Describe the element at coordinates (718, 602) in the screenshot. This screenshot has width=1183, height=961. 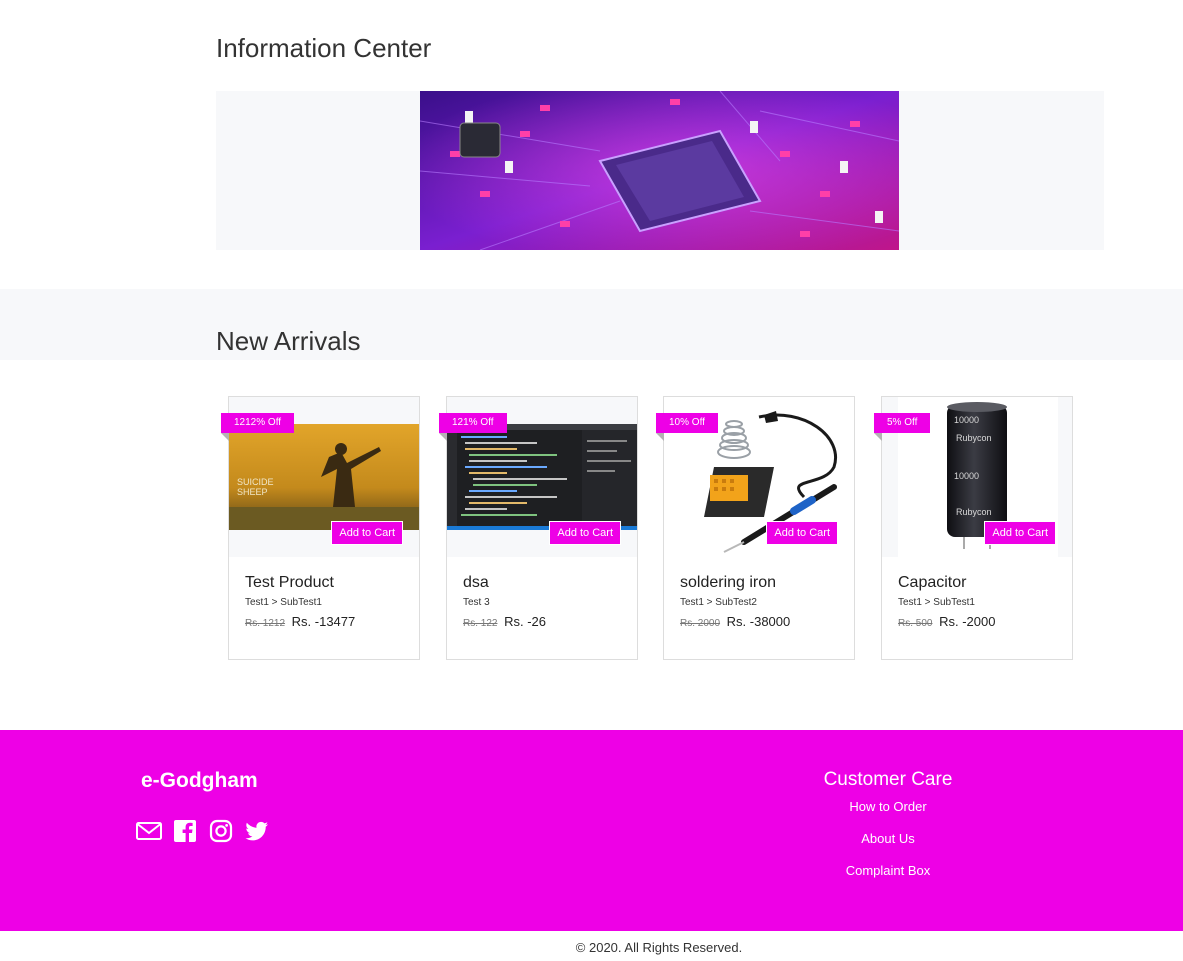
I see `product-category: Test1 > SubTest2` at that location.